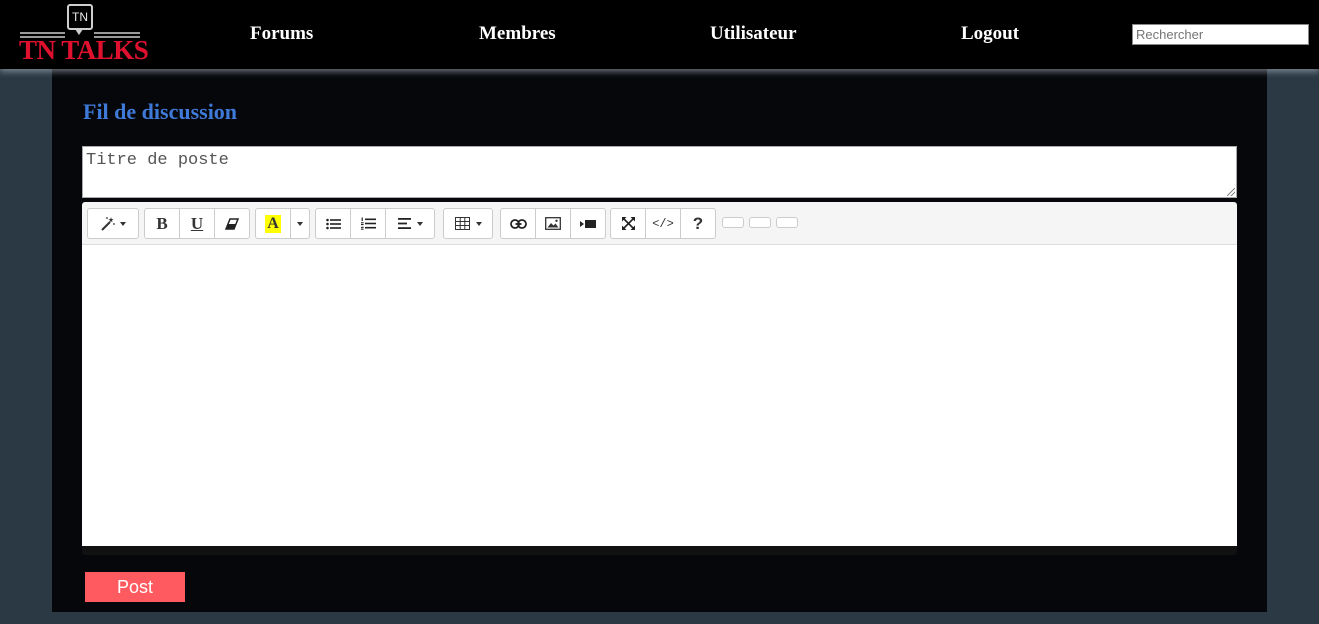 The image size is (1319, 624). Describe the element at coordinates (1231, 192) in the screenshot. I see `resize-handle` at that location.